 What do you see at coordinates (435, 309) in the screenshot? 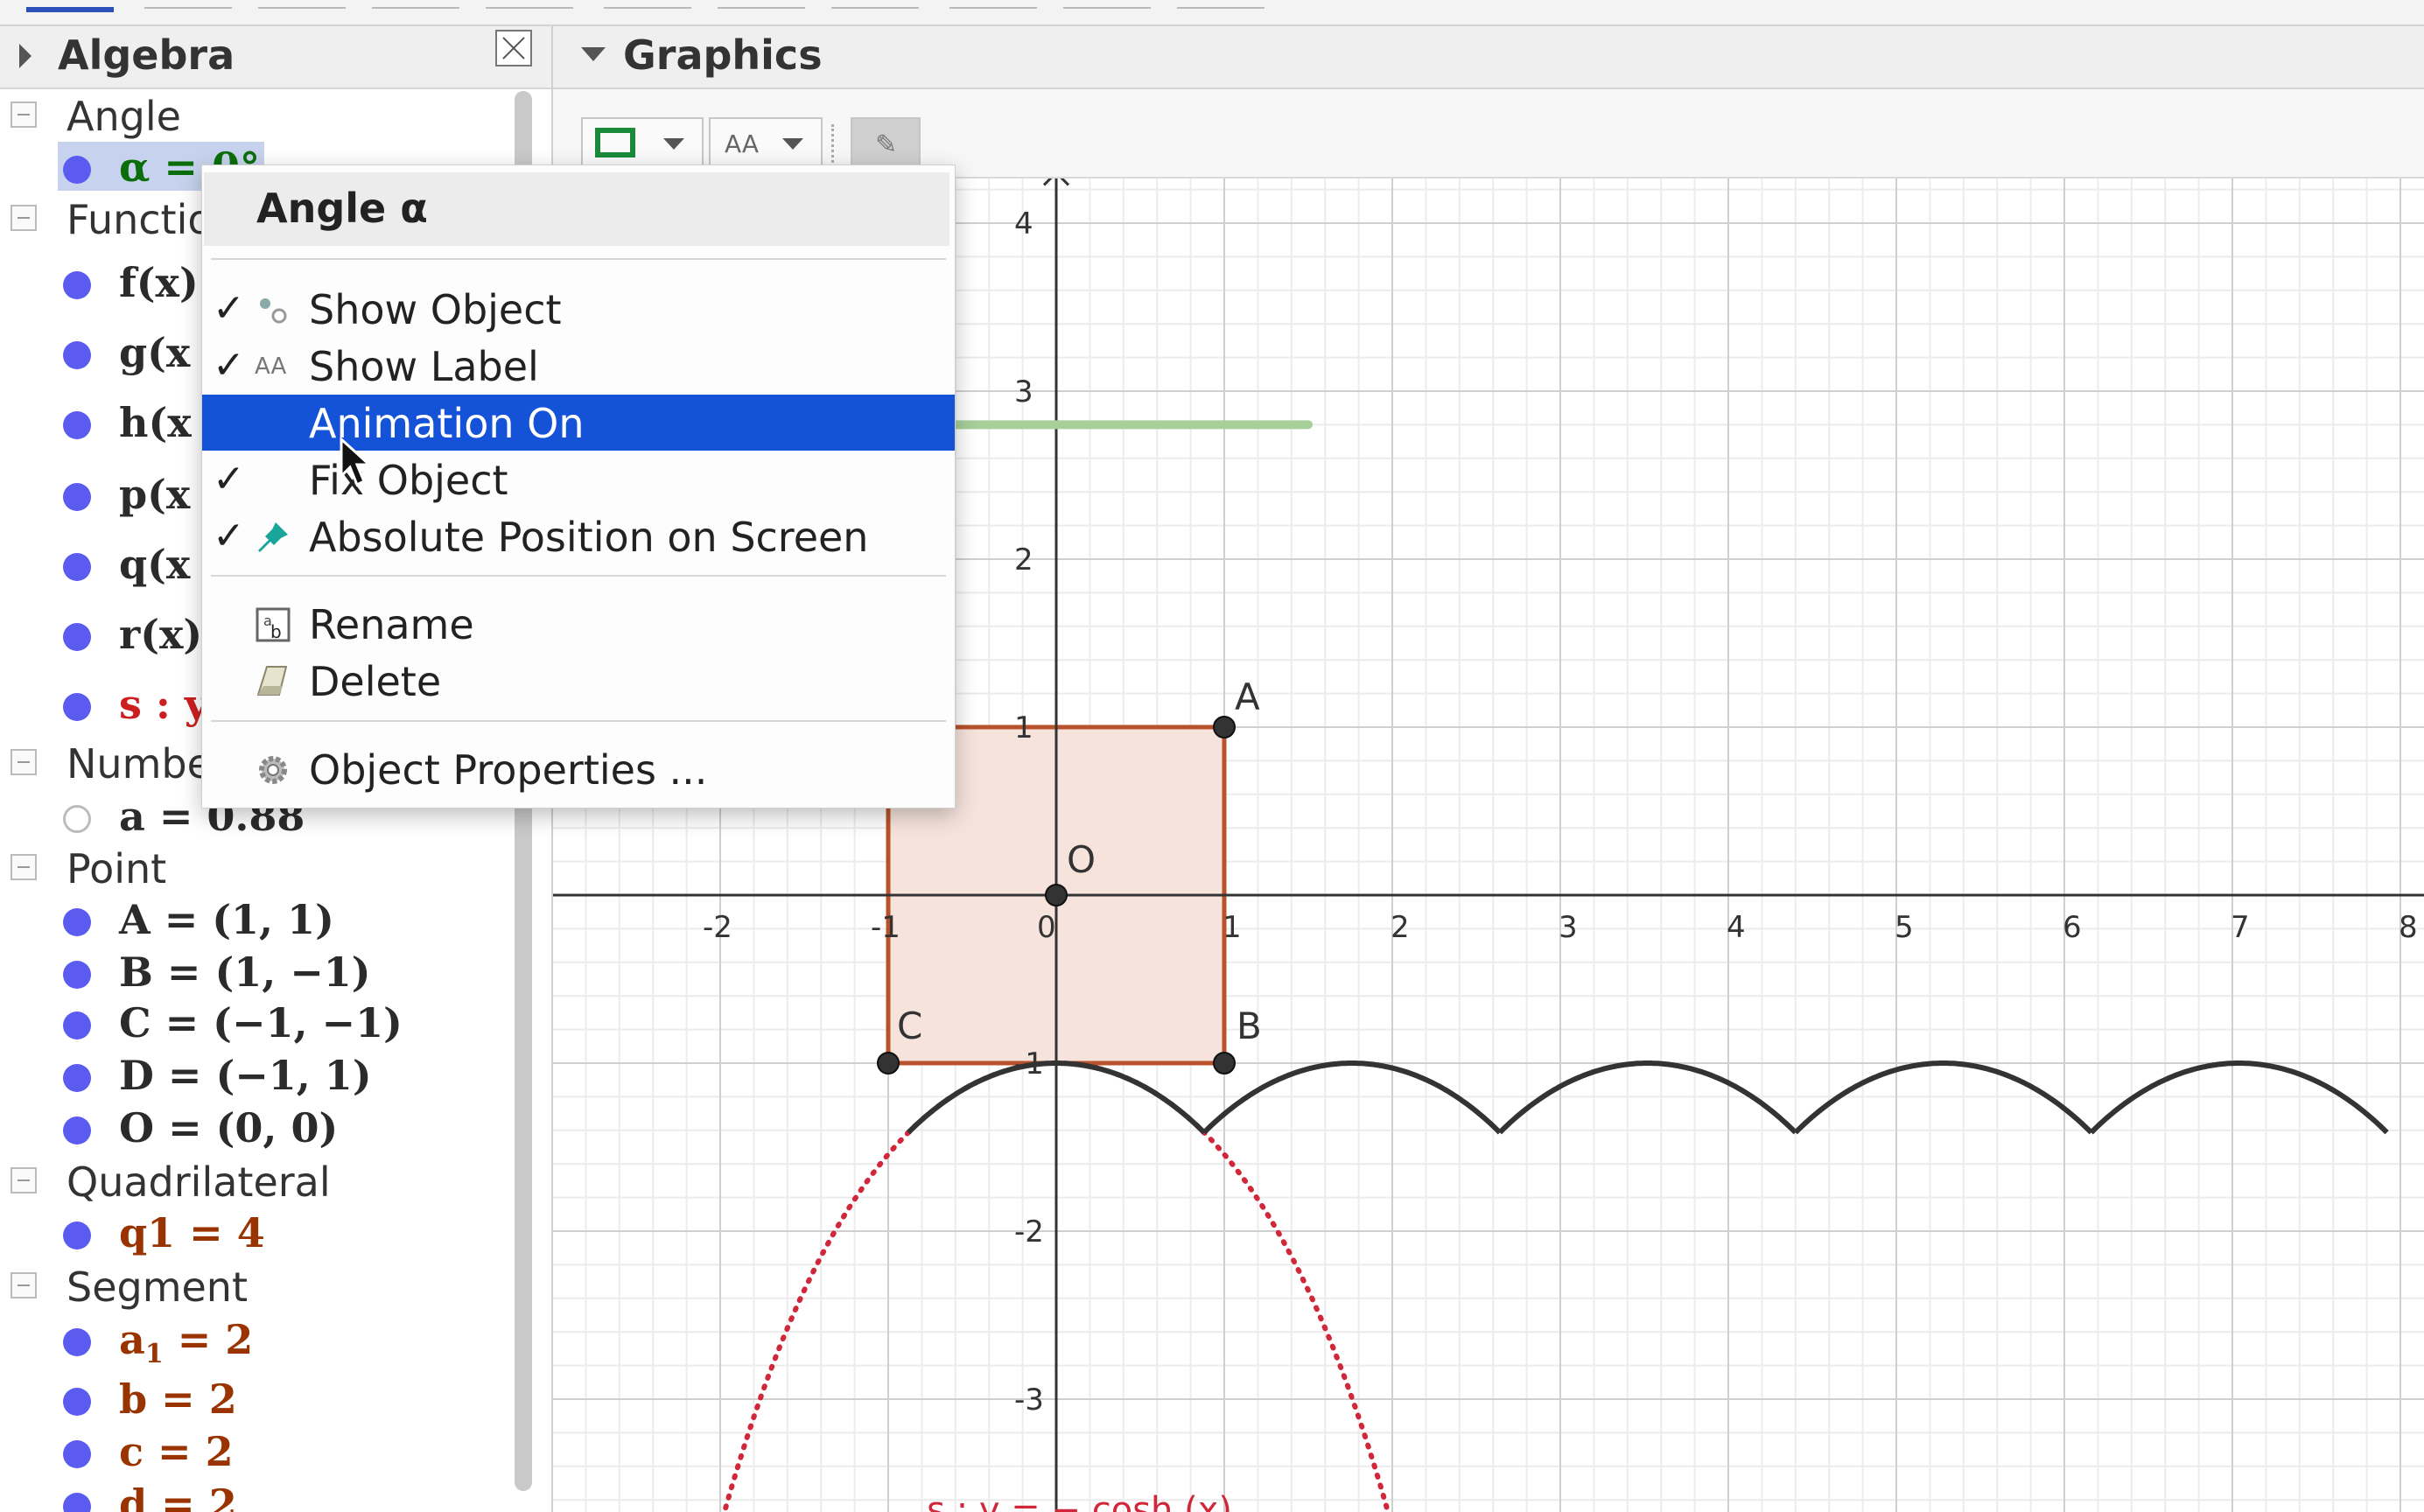
I see `menu-item-label: Show Object` at bounding box center [435, 309].